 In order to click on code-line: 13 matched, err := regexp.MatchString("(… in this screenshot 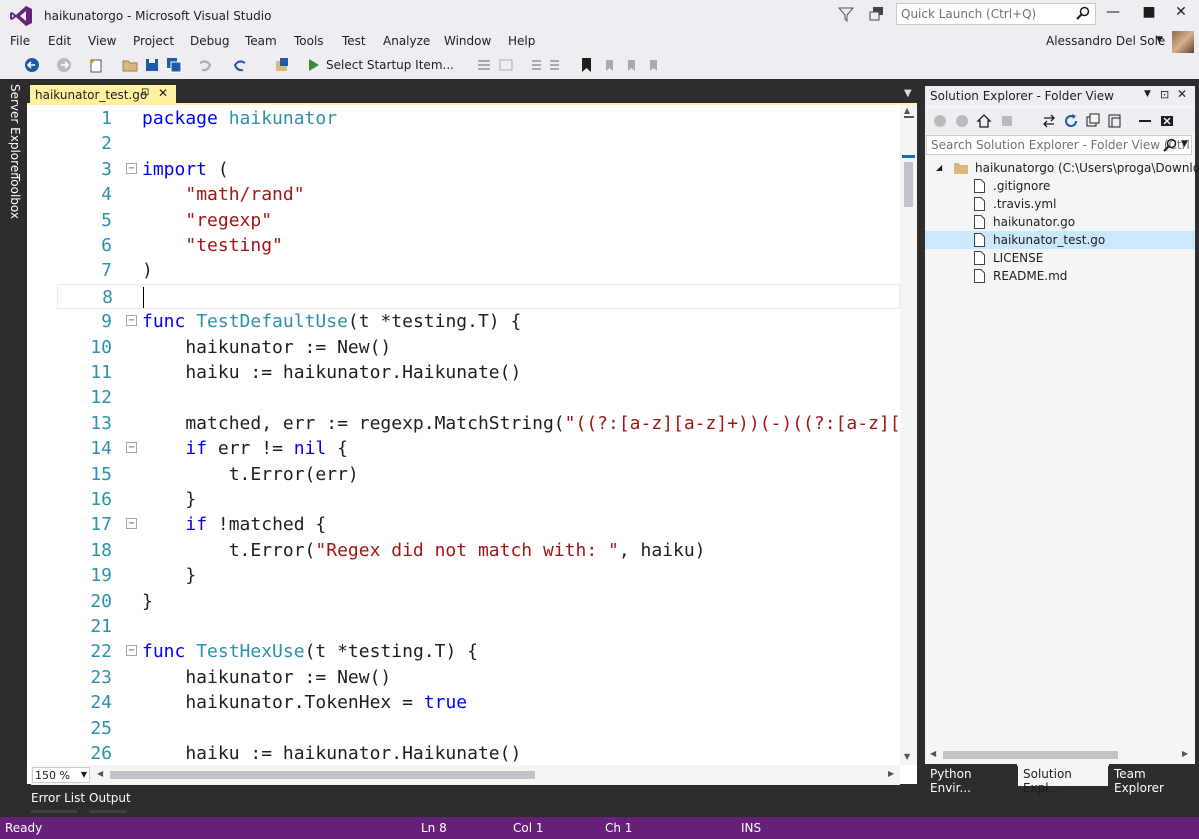, I will do `click(478, 423)`.